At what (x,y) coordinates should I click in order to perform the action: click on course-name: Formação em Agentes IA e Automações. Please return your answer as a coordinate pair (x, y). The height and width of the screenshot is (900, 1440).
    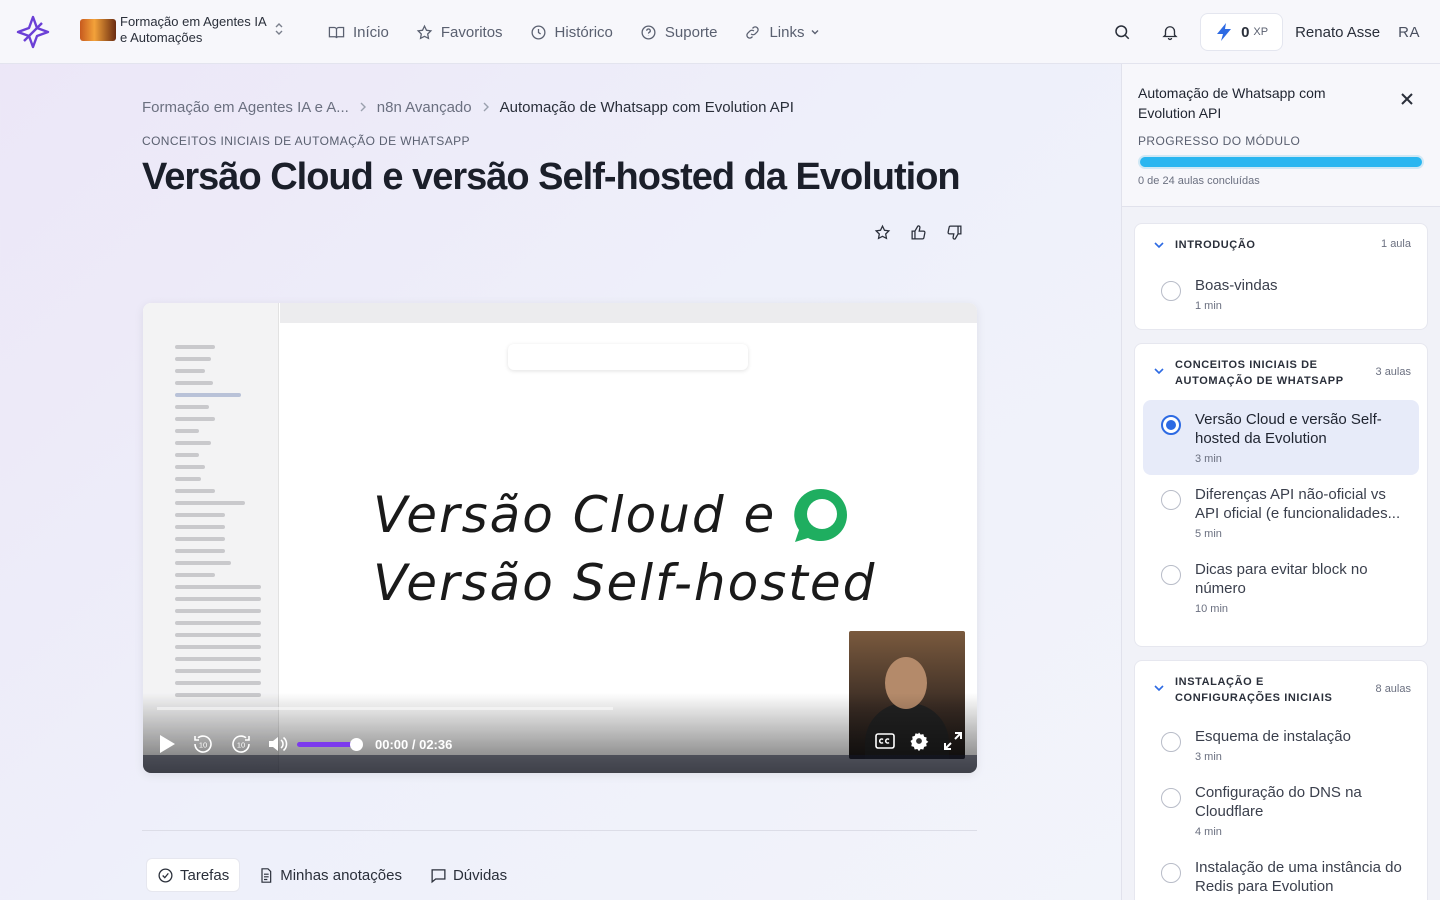
    Looking at the image, I should click on (193, 29).